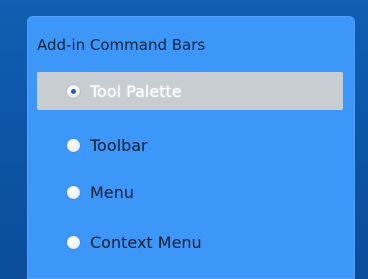 This screenshot has height=279, width=368. Describe the element at coordinates (190, 145) in the screenshot. I see `option-toolbar: Toolbar` at that location.